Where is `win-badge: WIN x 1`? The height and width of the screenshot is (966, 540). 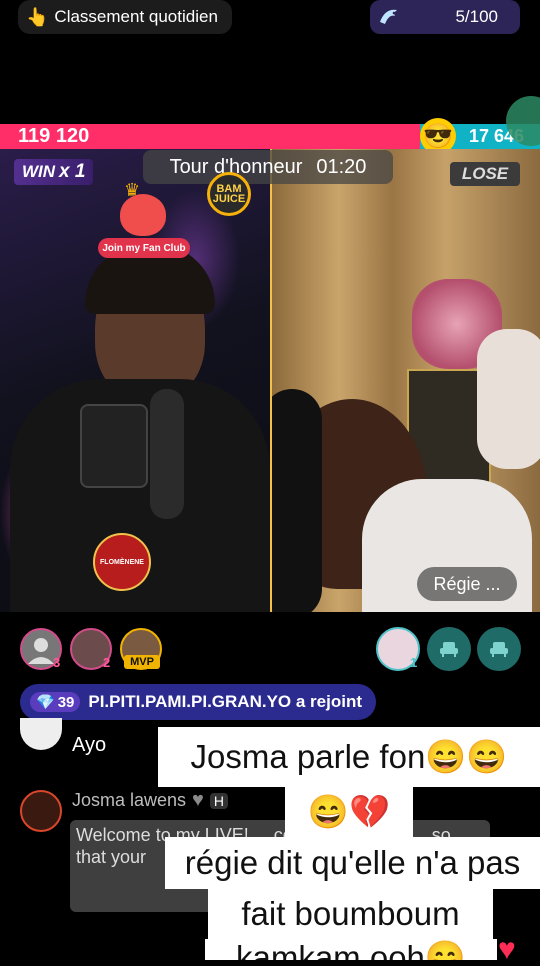 win-badge: WIN x 1 is located at coordinates (54, 172).